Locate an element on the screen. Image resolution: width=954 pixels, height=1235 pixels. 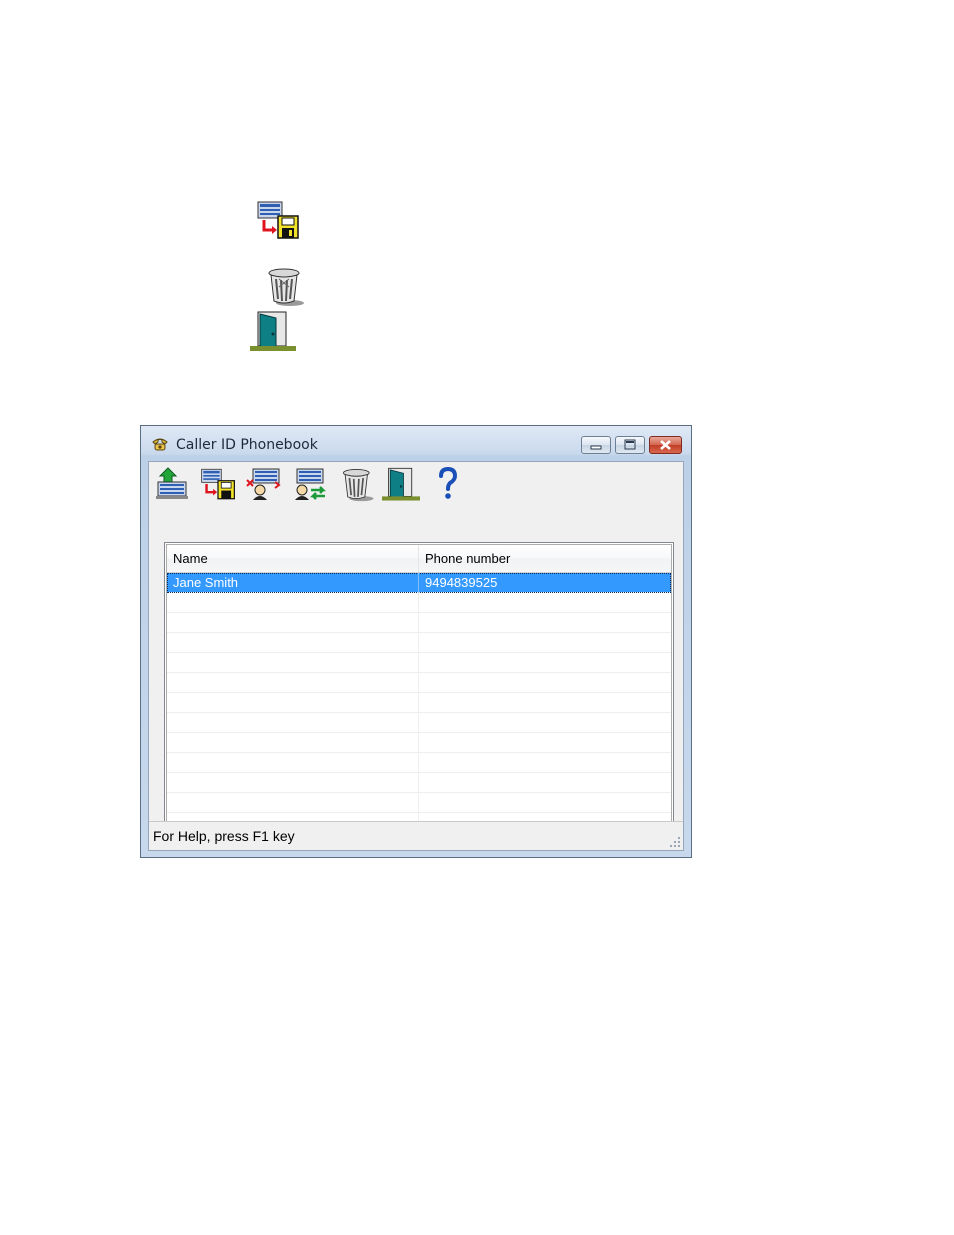
upload-arrow-icon is located at coordinates (172, 483).